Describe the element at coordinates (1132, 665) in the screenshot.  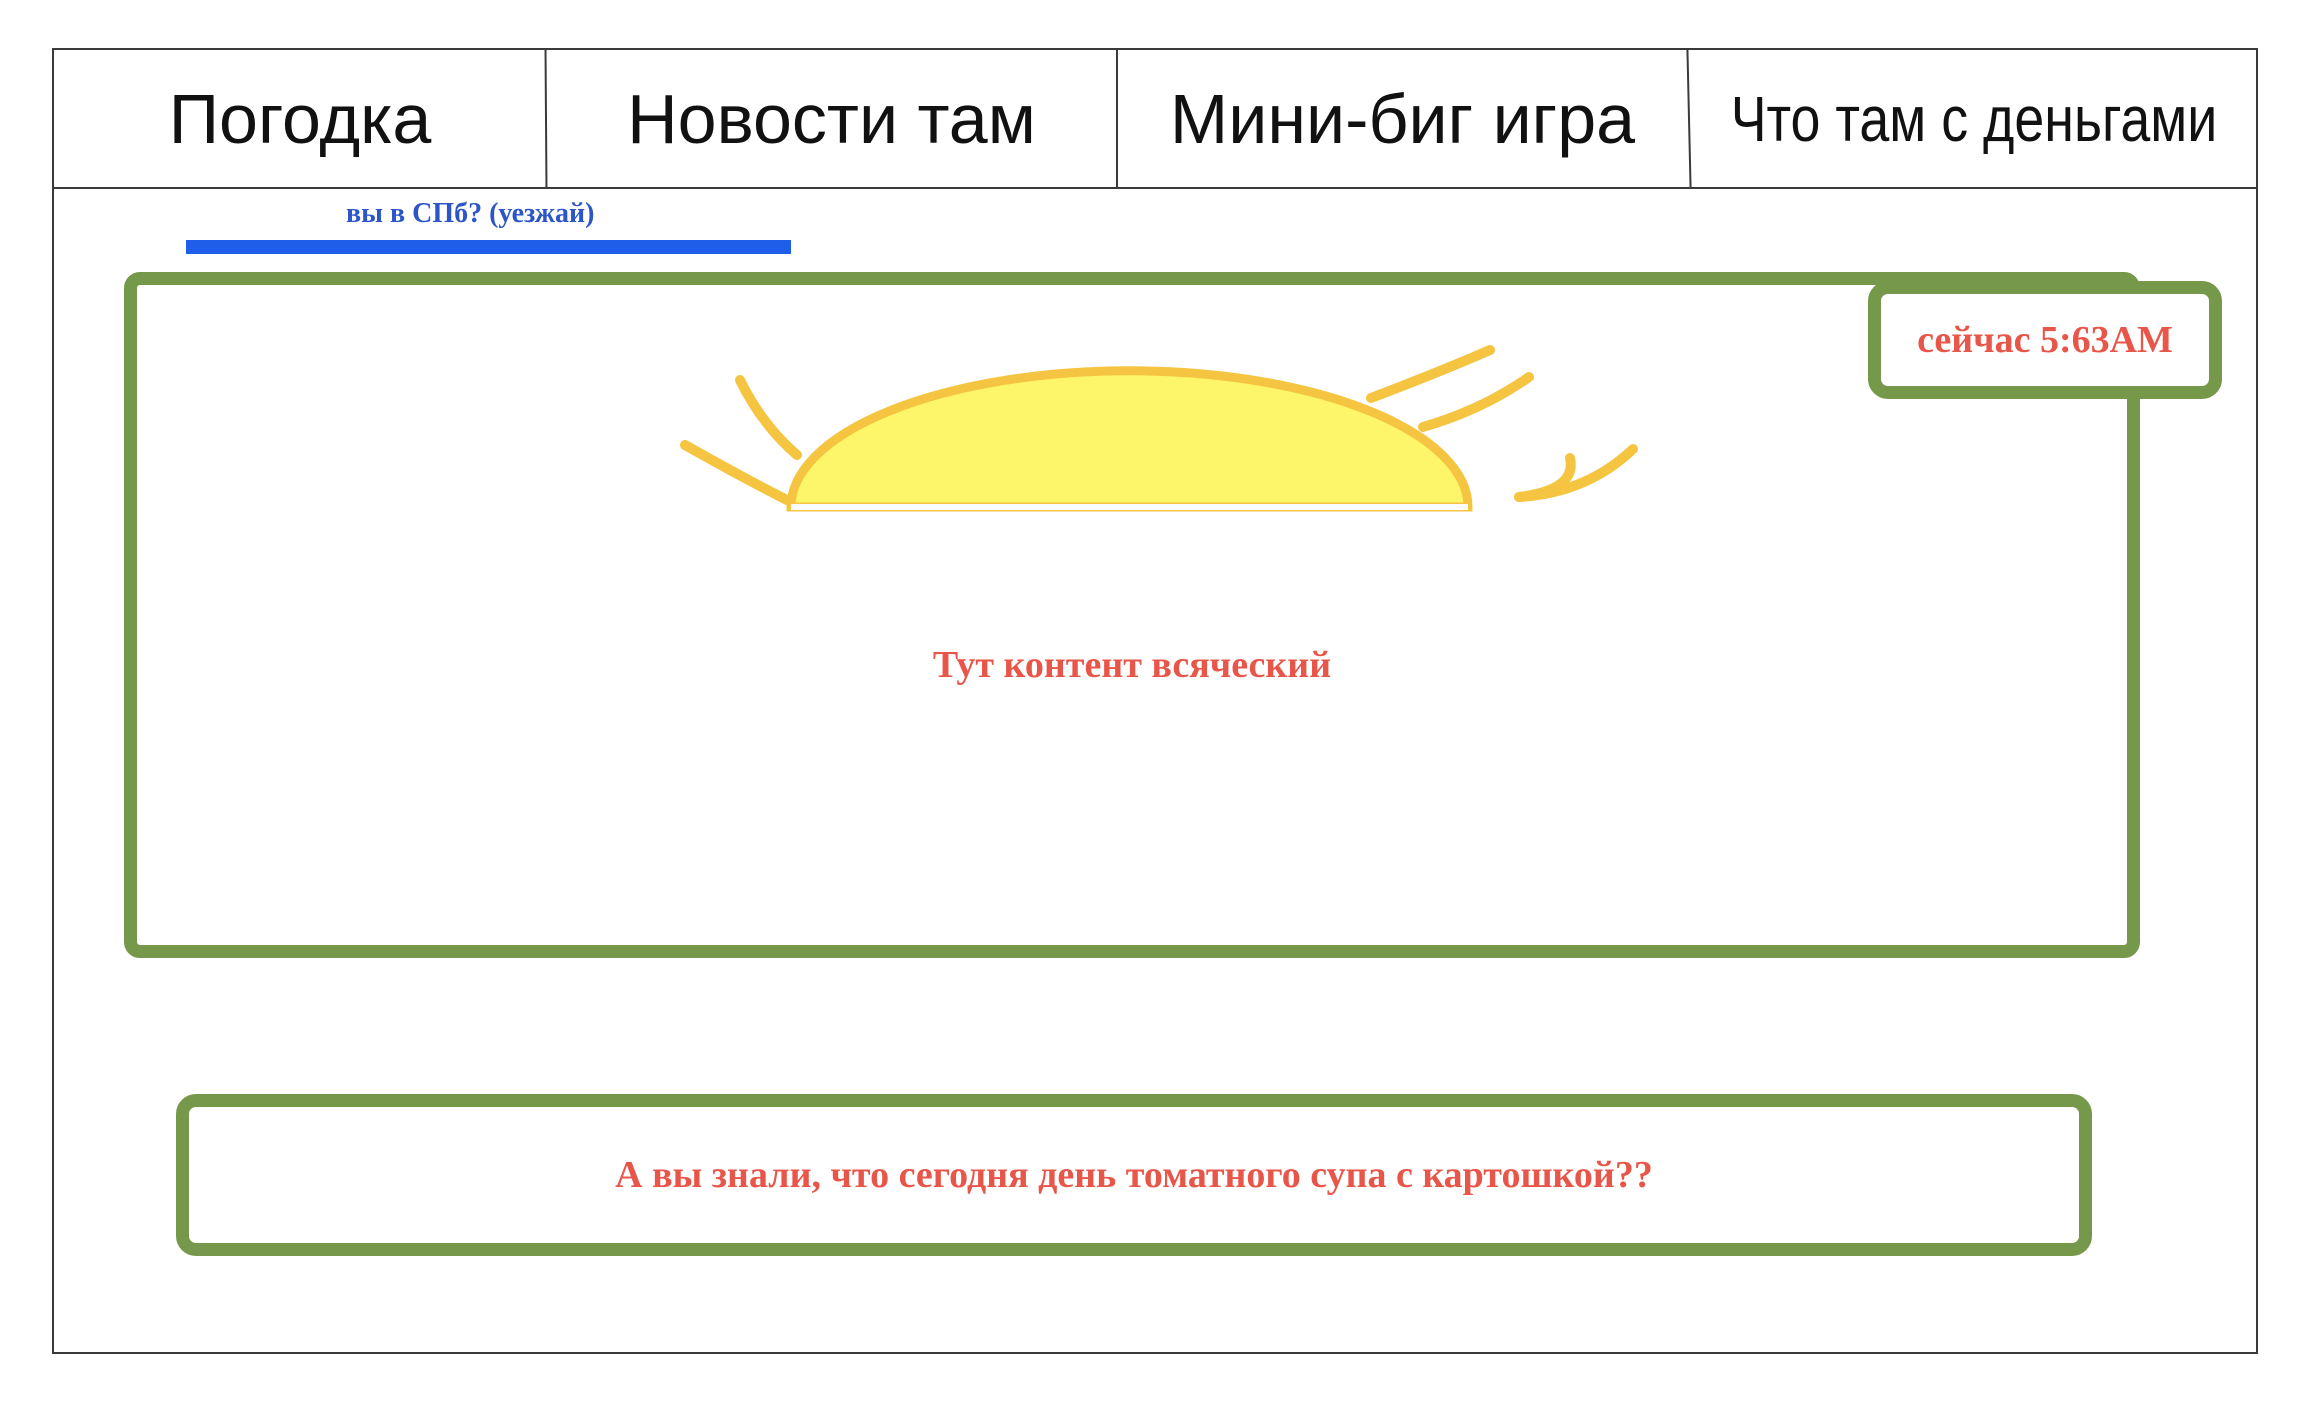
I see `content-placeholder-text: Тут контент всяческий` at that location.